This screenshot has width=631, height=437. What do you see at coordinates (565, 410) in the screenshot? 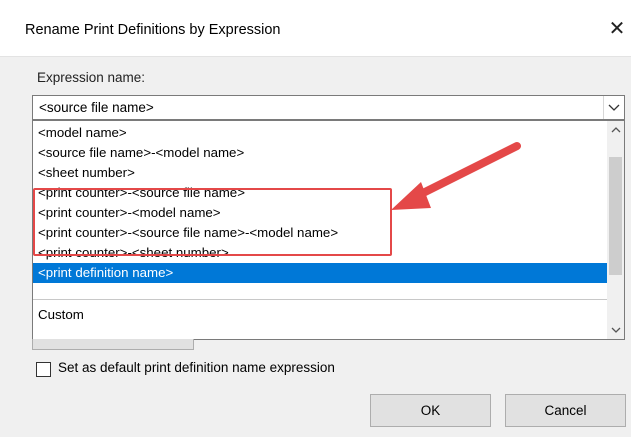
I see `cancel-button: Cancel` at bounding box center [565, 410].